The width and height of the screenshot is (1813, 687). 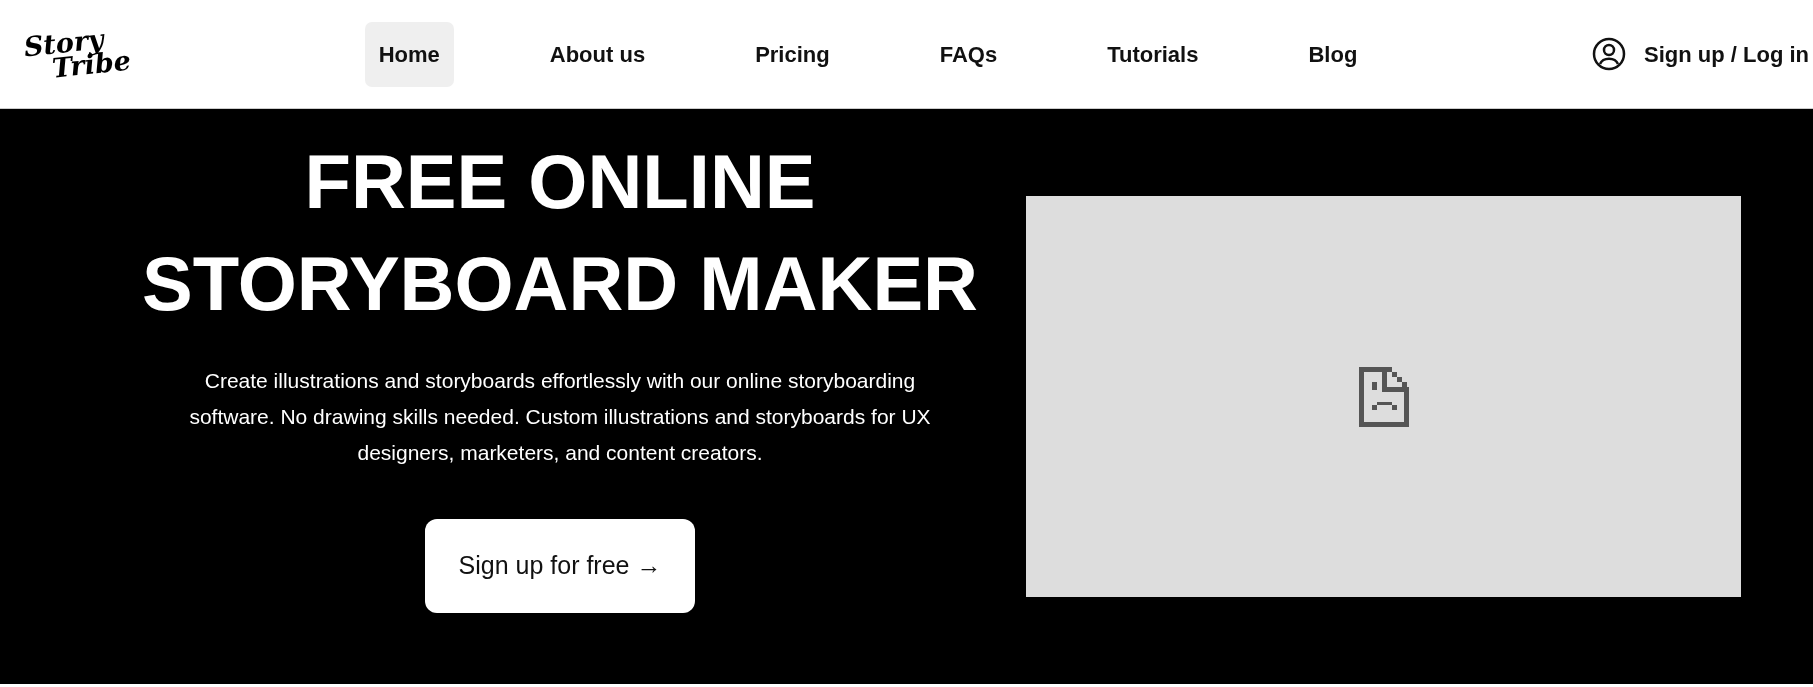 I want to click on broken-image-icon, so click(x=1383, y=396).